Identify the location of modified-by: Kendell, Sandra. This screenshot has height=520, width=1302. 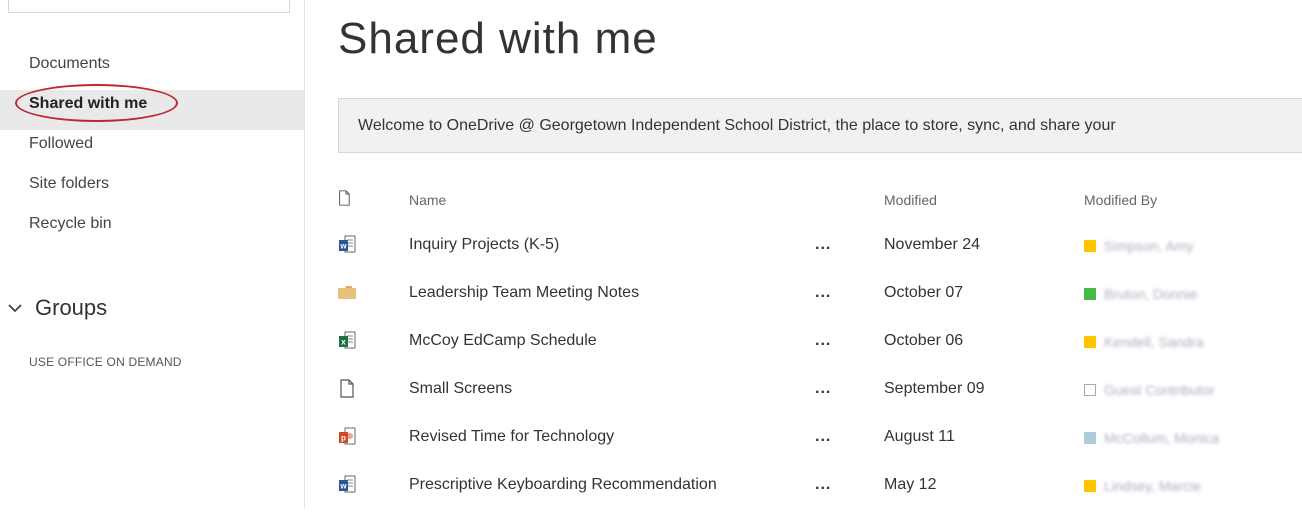
(1144, 342).